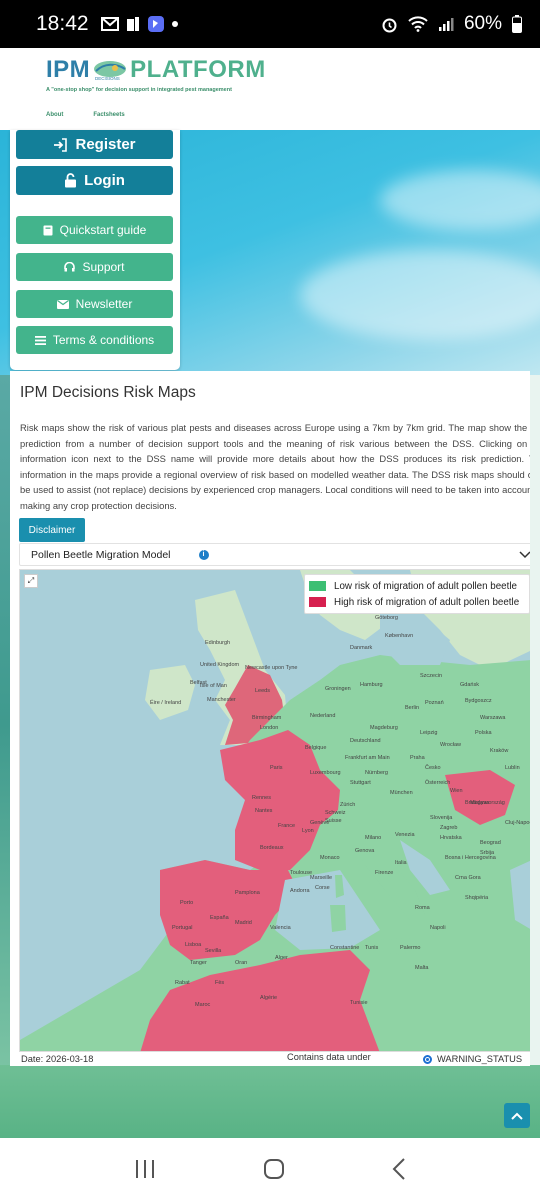 Image resolution: width=540 pixels, height=1200 pixels. What do you see at coordinates (429, 733) in the screenshot?
I see `map-label-25: Leipzig` at bounding box center [429, 733].